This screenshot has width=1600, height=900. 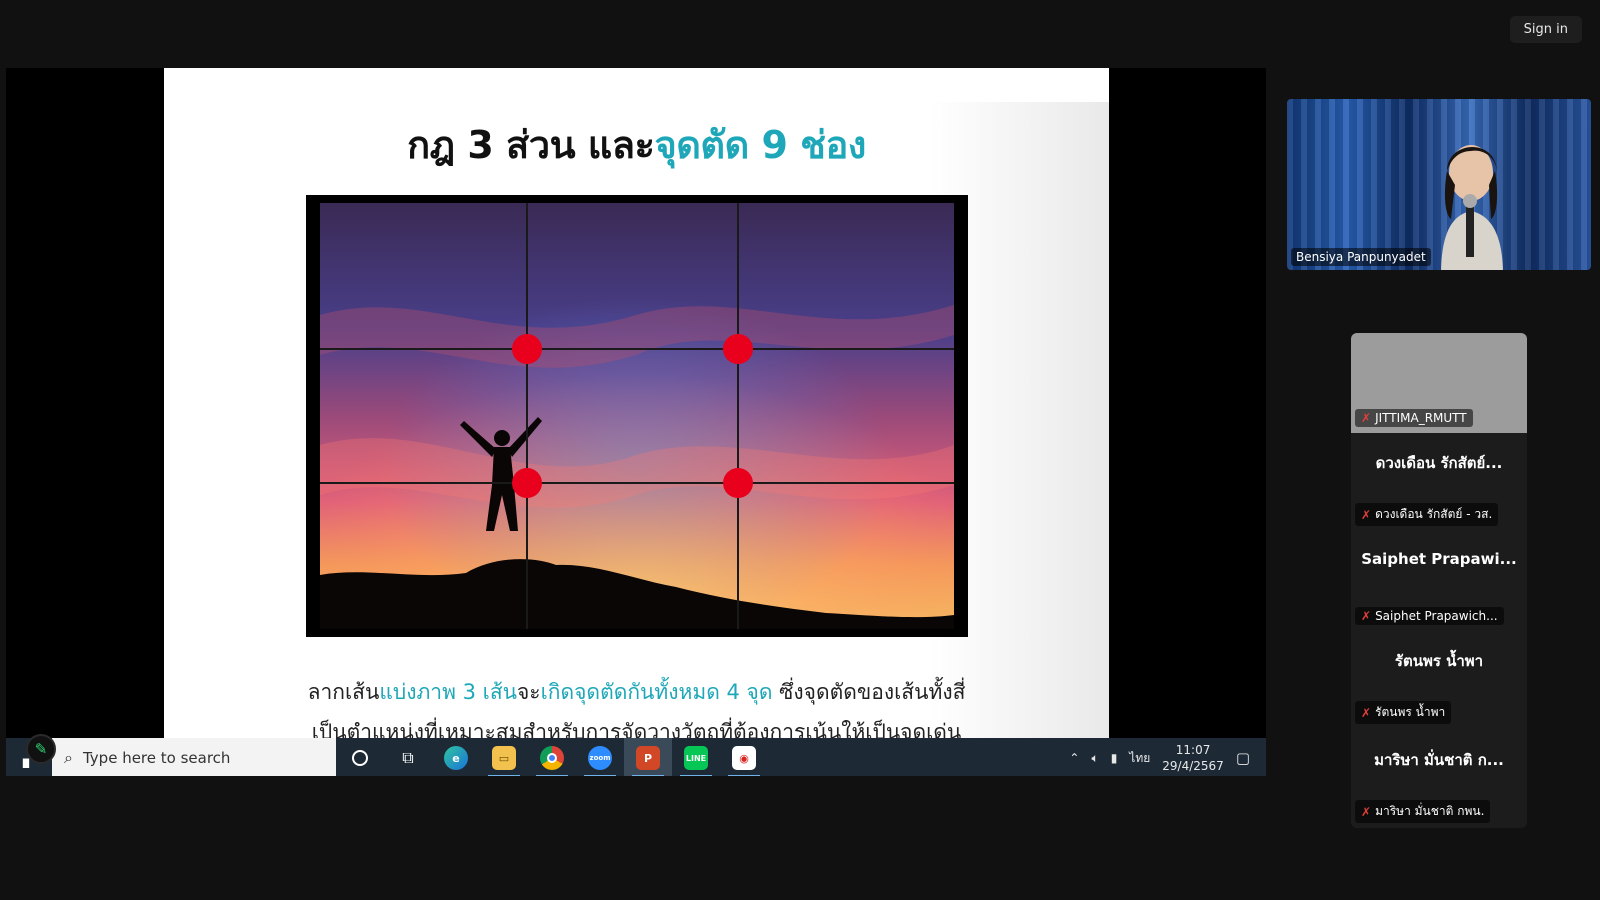 I want to click on volume-icon: 🔈︎, so click(x=1094, y=758).